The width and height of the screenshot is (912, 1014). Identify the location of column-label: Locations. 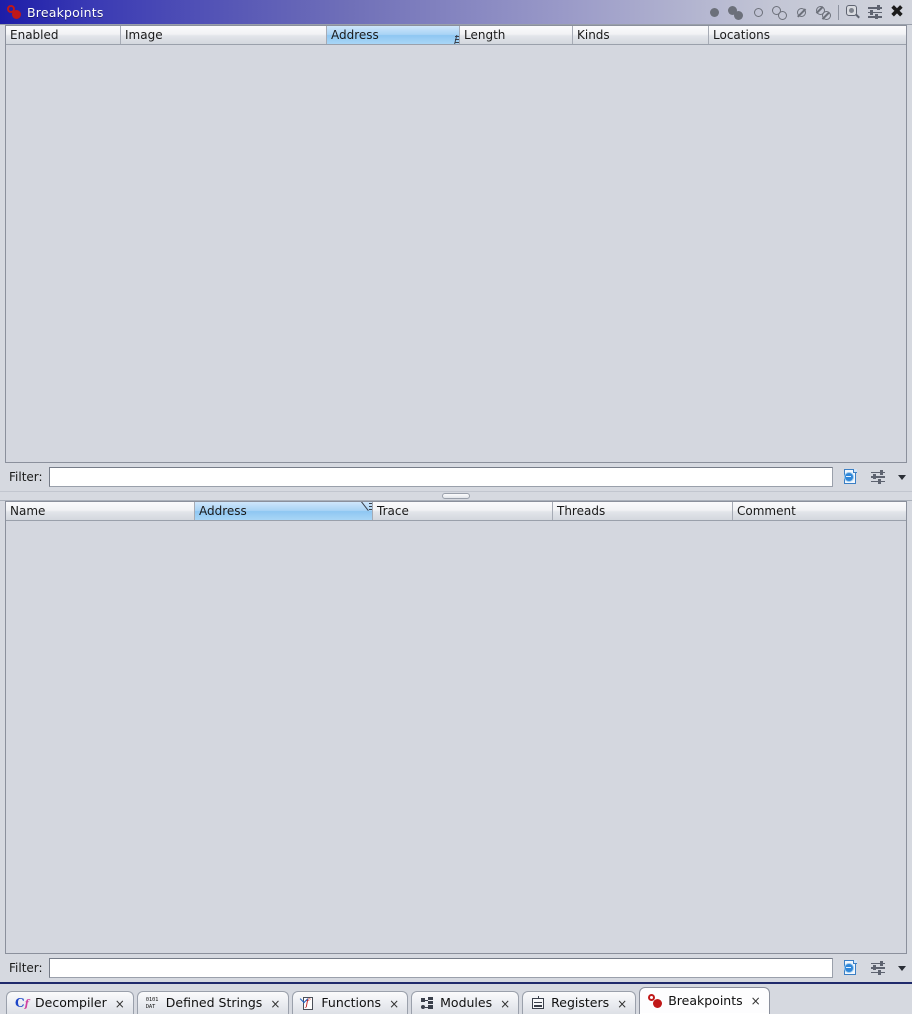
(742, 35).